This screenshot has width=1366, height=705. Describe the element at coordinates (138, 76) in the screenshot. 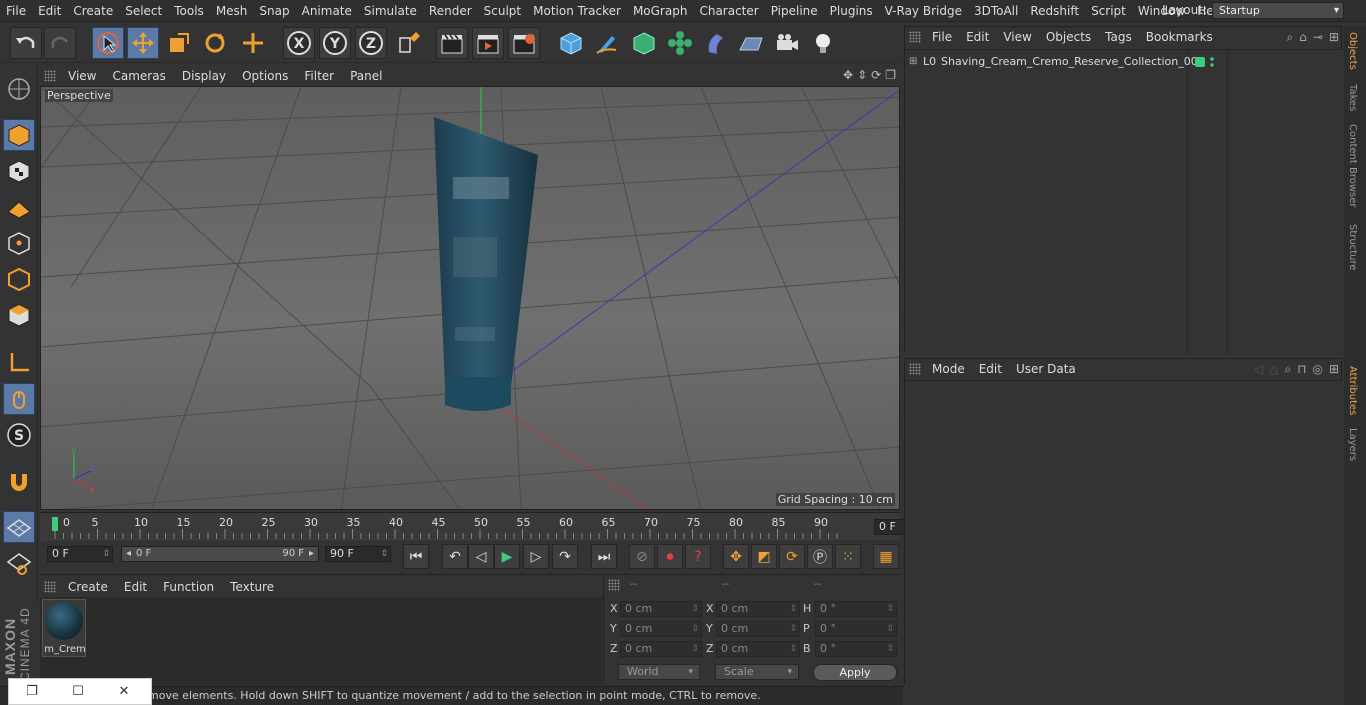

I see `viewport-menu-cameras: Cameras` at that location.